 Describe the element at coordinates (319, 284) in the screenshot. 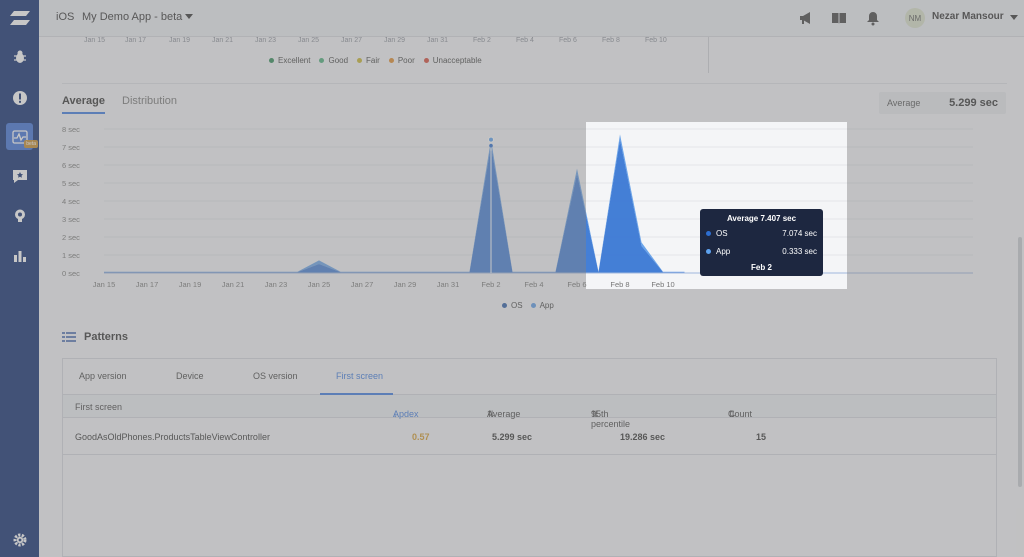

I see `x-tick-label: Jan 25` at that location.